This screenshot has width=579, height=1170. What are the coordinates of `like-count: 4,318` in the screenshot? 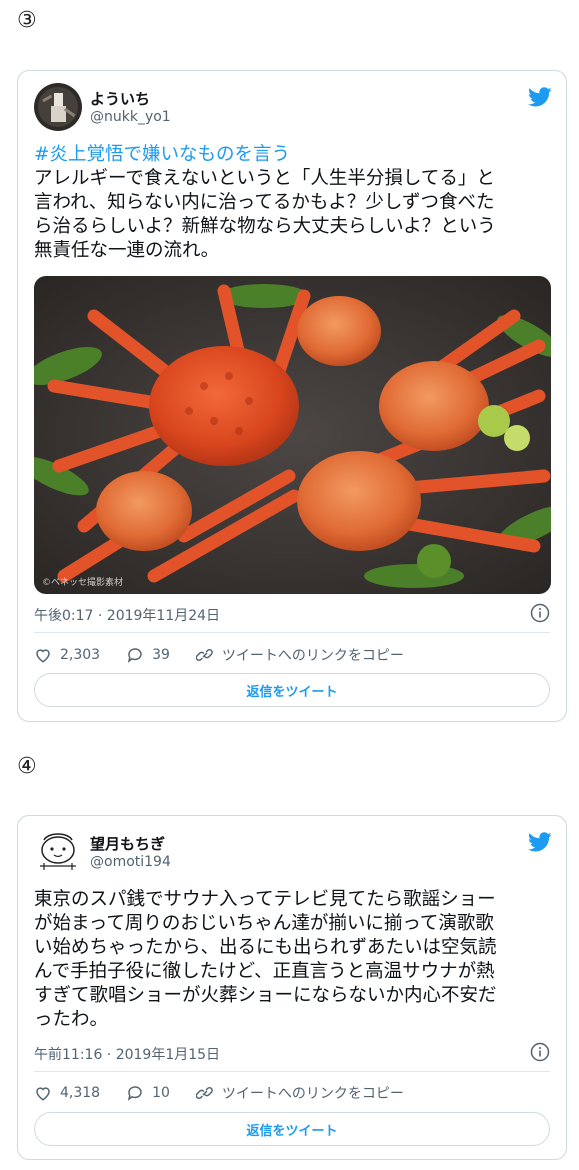 It's located at (80, 1093).